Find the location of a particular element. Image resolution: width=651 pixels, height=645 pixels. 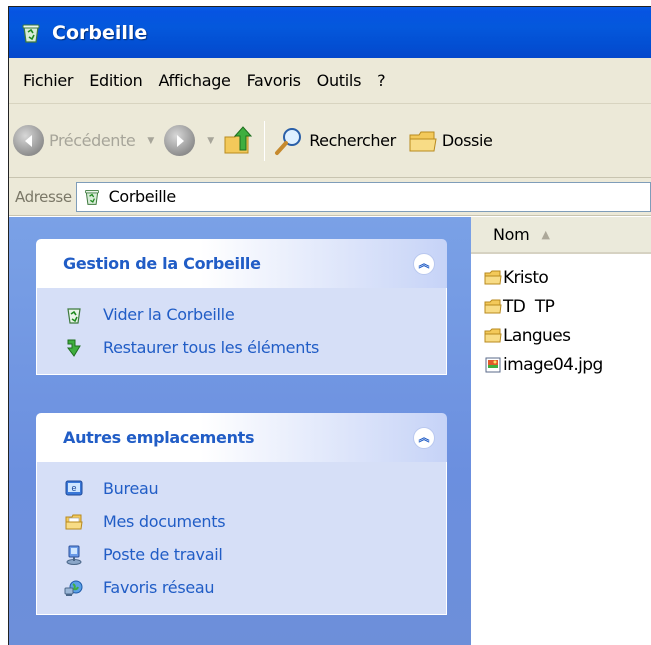

desktop-icon: e is located at coordinates (74, 487).